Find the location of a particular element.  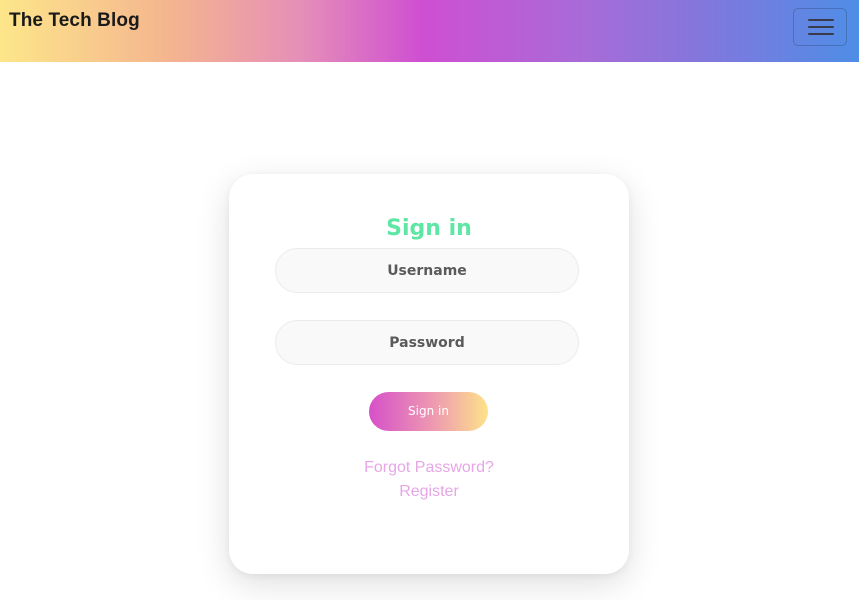

sign-in-button: Sign in is located at coordinates (428, 411).